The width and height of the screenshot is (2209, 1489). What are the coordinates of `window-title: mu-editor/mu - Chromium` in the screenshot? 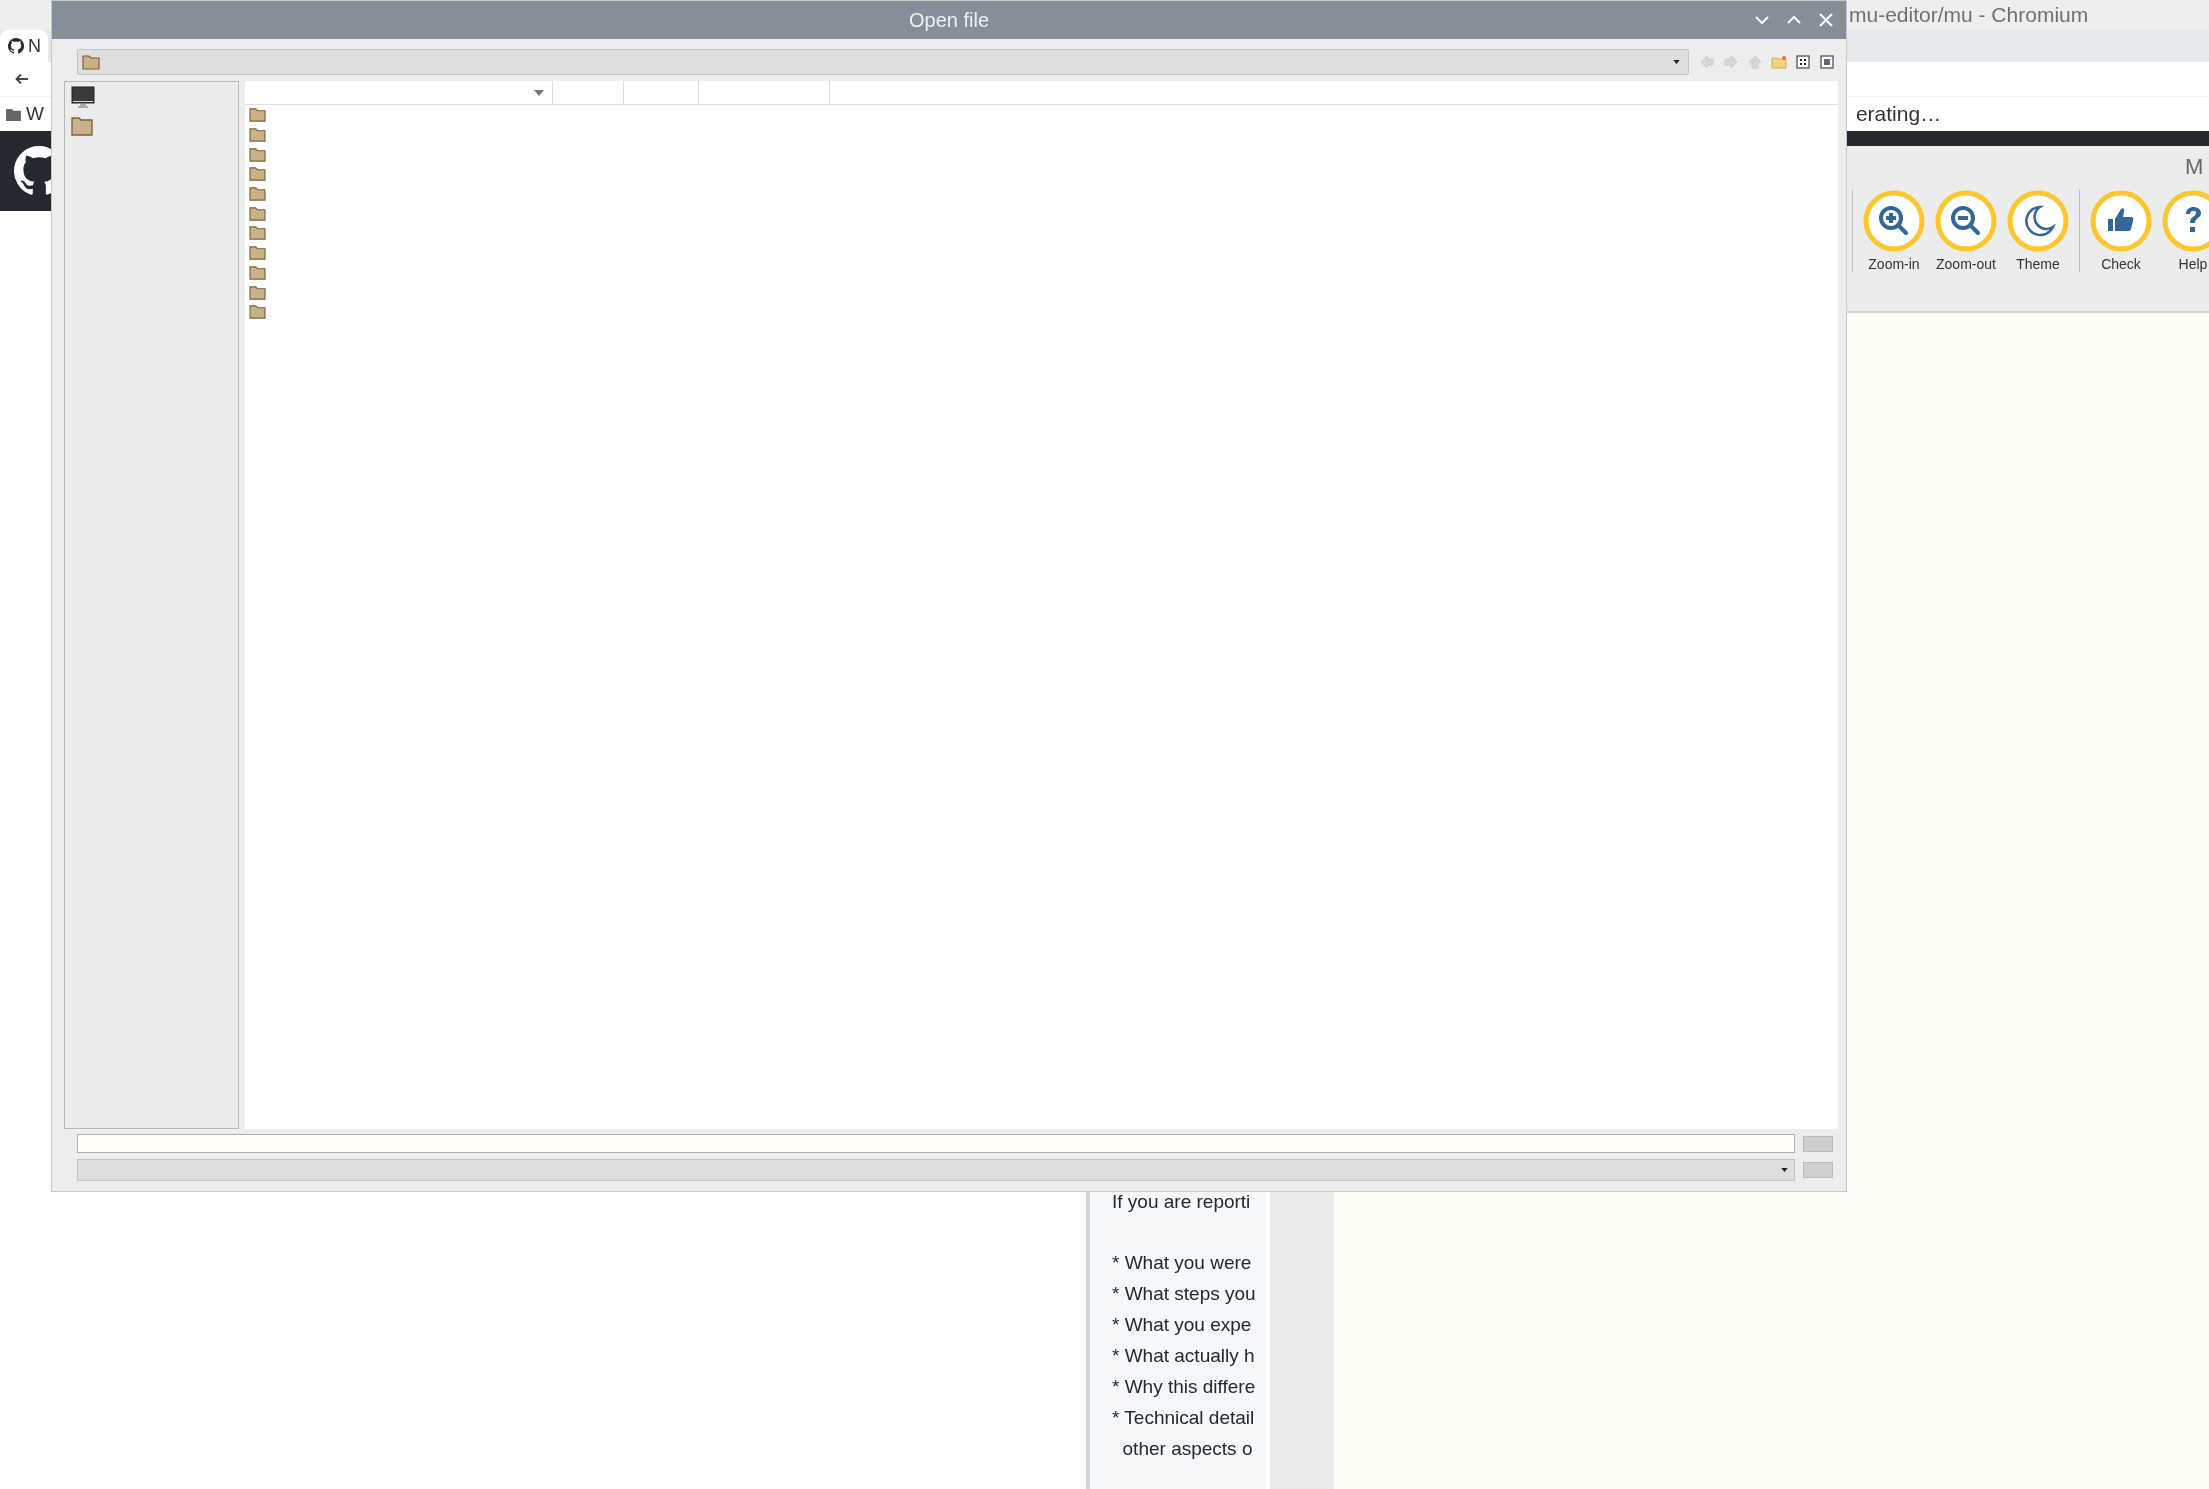 It's located at (1969, 15).